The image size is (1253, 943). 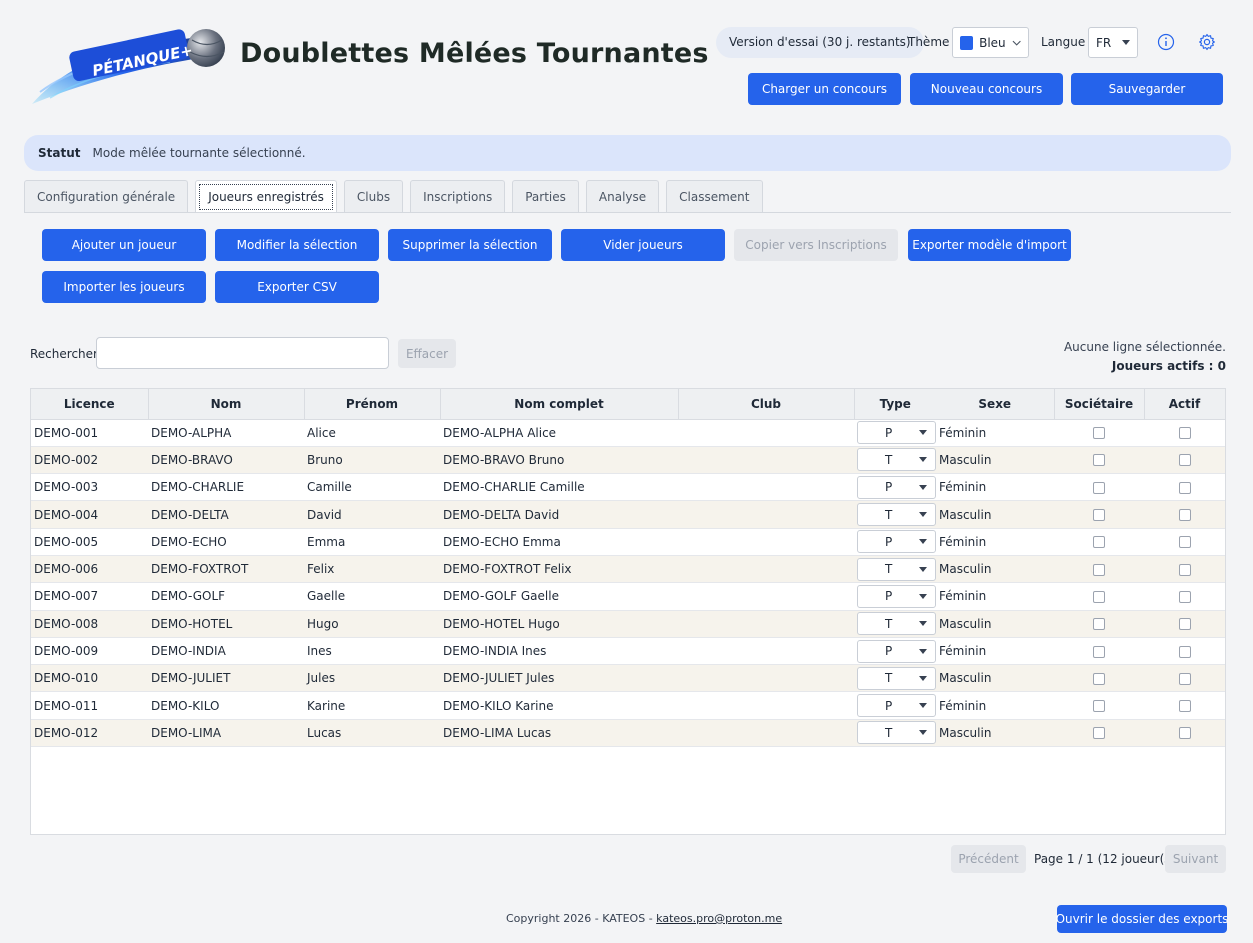 What do you see at coordinates (559, 460) in the screenshot?
I see `cell-nom-complet: DEMO-BRAVO Bruno` at bounding box center [559, 460].